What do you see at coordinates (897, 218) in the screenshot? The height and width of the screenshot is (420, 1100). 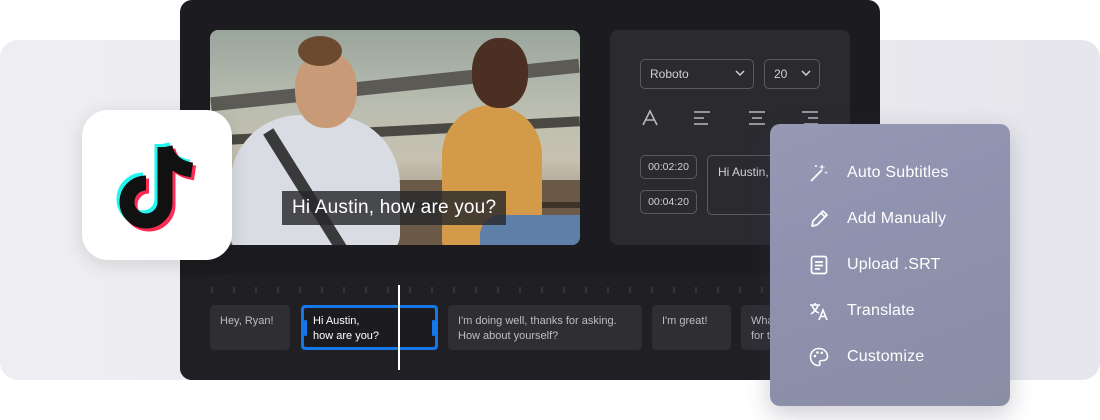 I see `menu-item-label: Add Manually` at bounding box center [897, 218].